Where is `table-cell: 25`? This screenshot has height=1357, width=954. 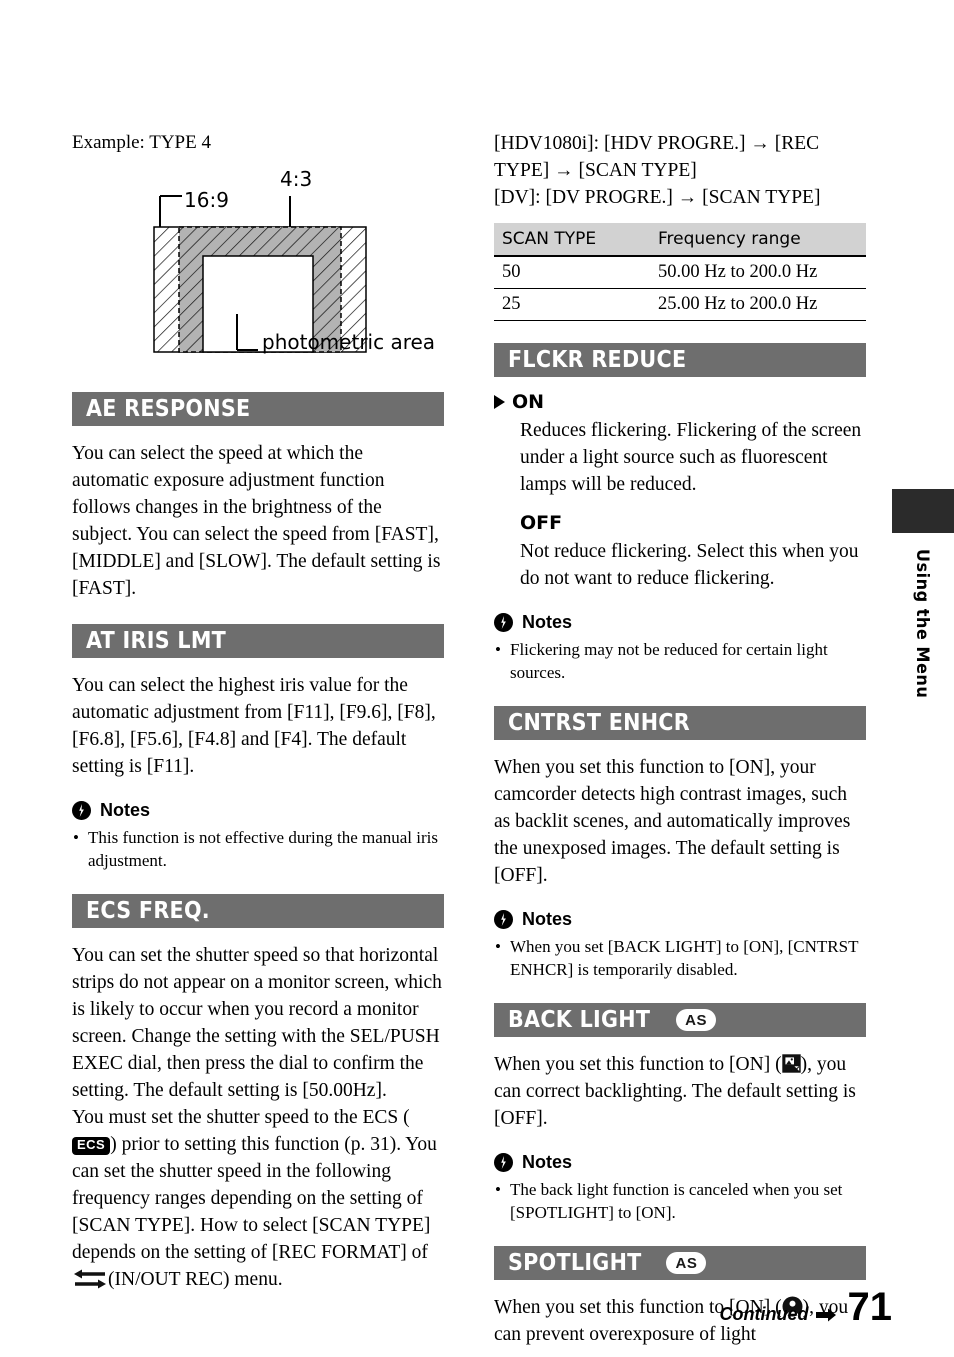
table-cell: 25 is located at coordinates (572, 304).